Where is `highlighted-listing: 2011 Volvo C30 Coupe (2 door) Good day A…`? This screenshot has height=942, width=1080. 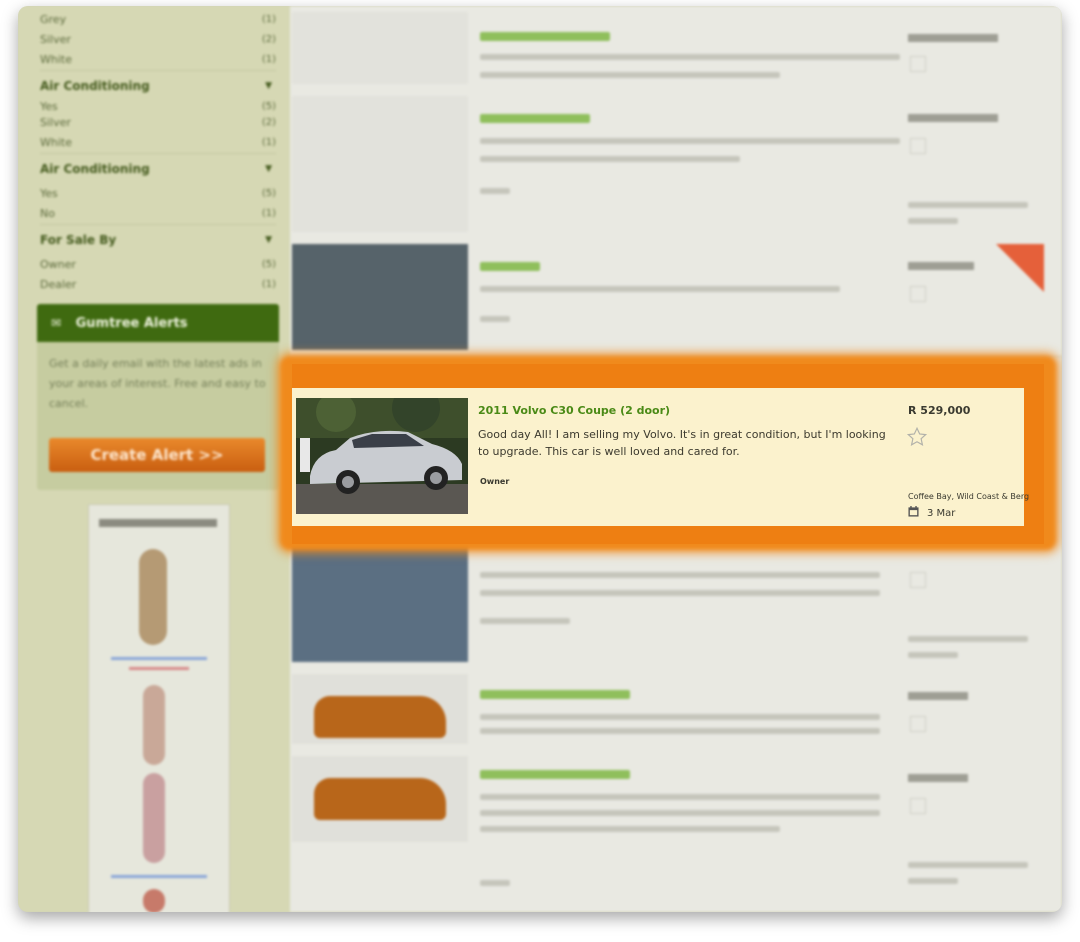
highlighted-listing: 2011 Volvo C30 Coupe (2 door) Good day A… is located at coordinates (660, 457).